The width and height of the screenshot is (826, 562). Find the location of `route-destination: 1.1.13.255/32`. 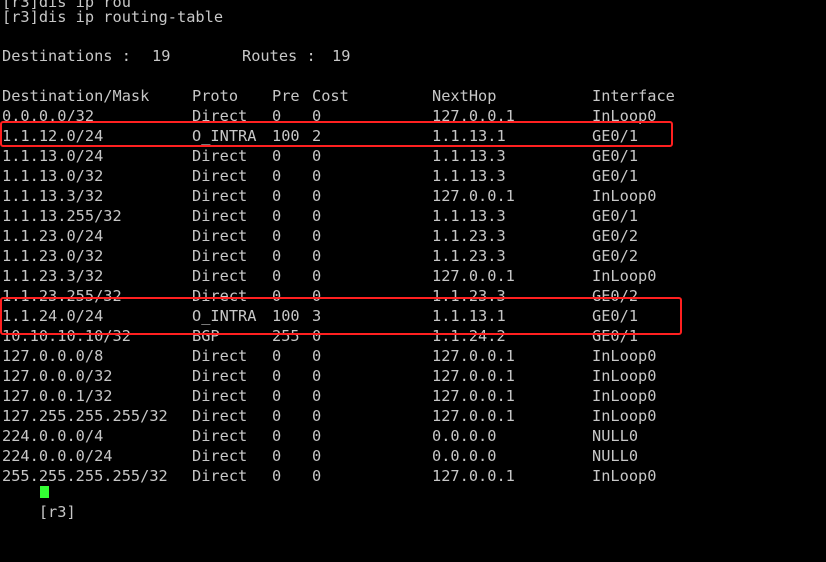

route-destination: 1.1.13.255/32 is located at coordinates (62, 216).